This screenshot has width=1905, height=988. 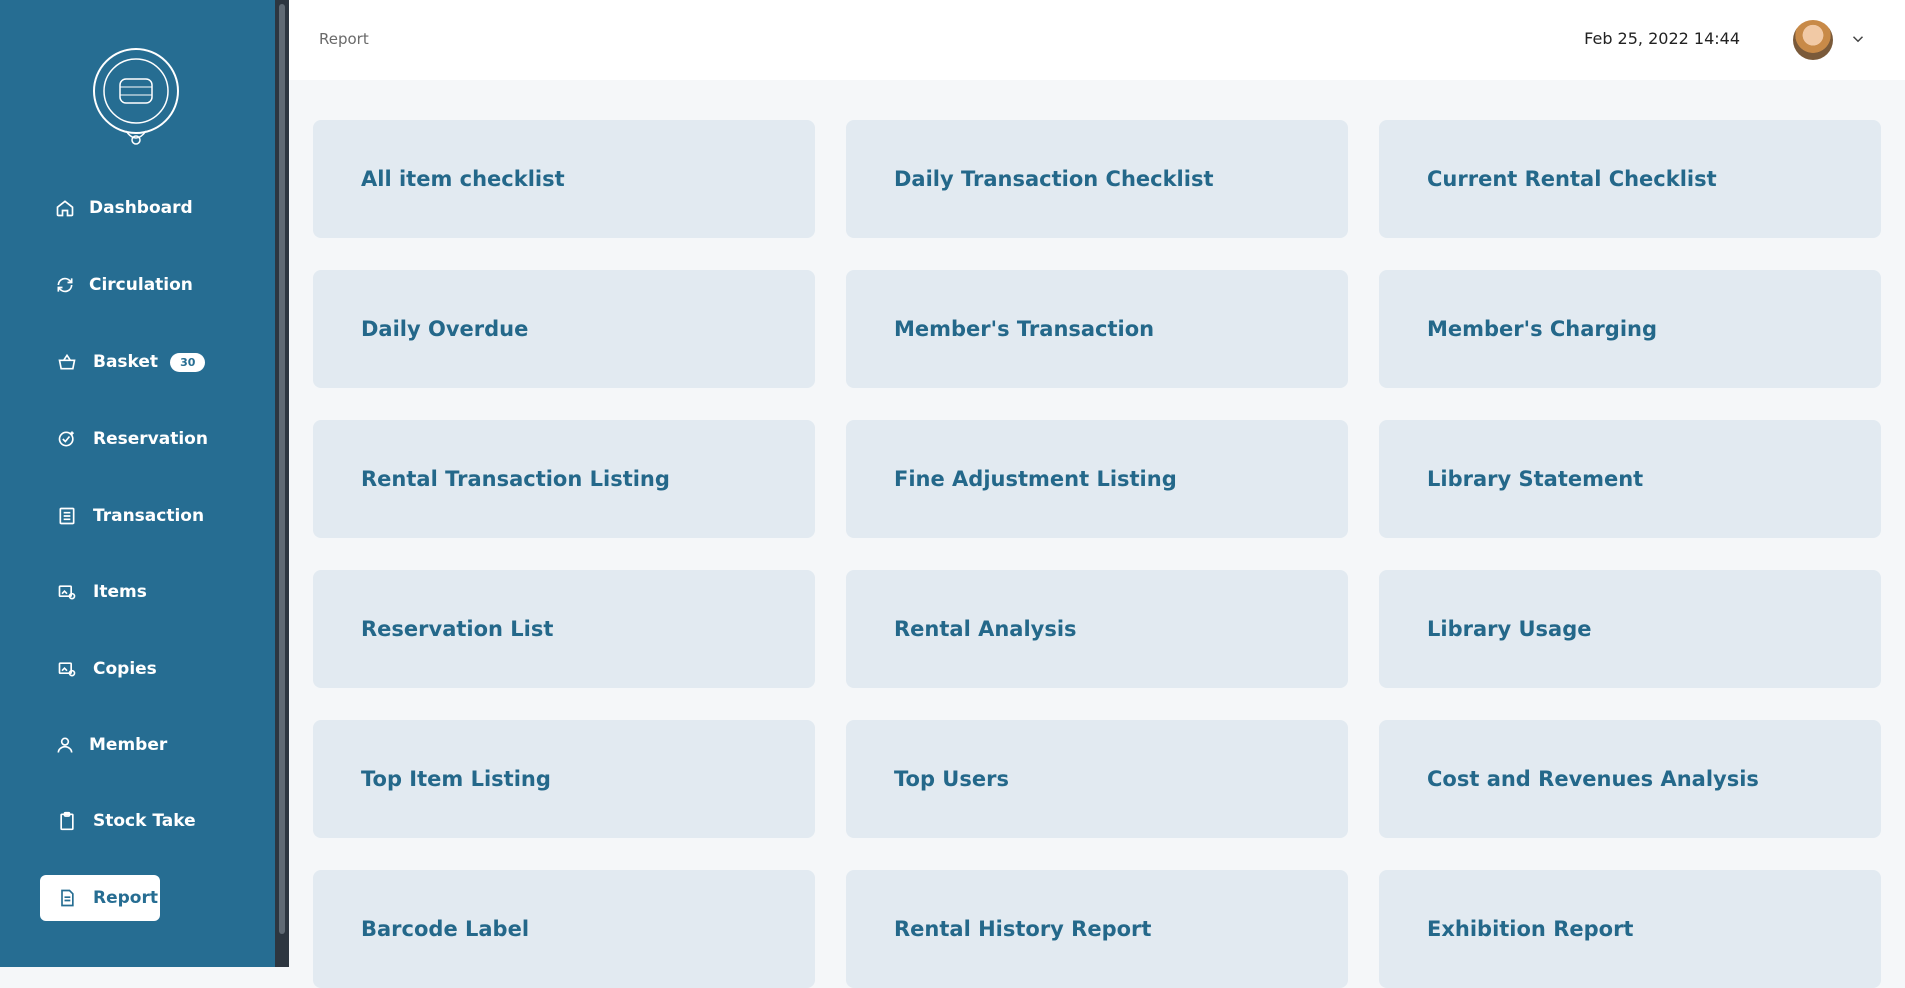 I want to click on sidebar-item-copies: Copies, so click(x=100, y=669).